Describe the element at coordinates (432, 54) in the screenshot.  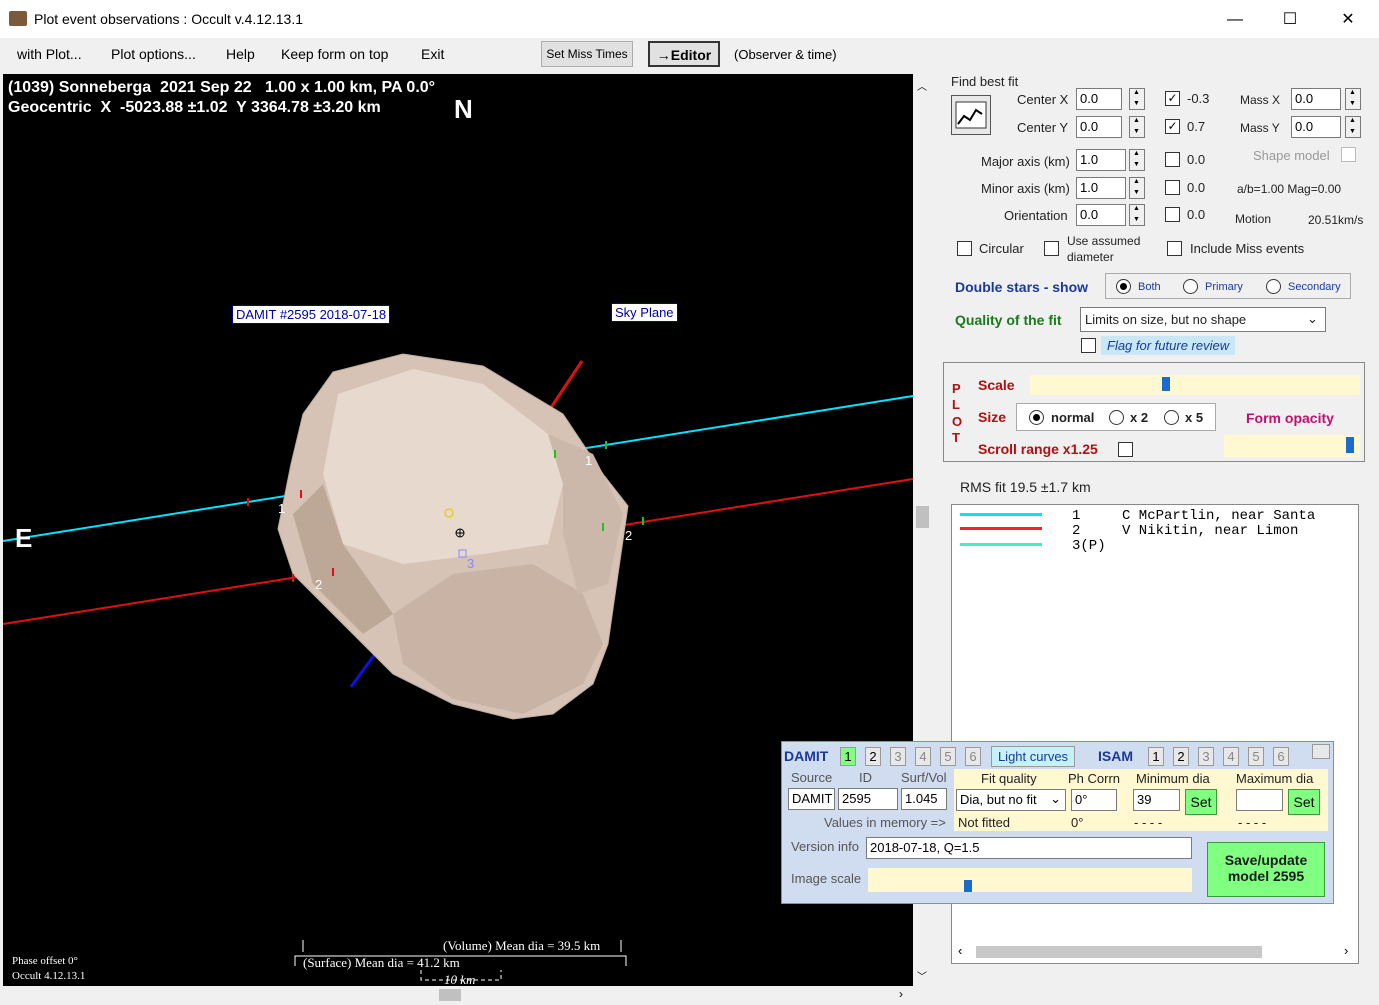
I see `menu-exit: Exit` at that location.